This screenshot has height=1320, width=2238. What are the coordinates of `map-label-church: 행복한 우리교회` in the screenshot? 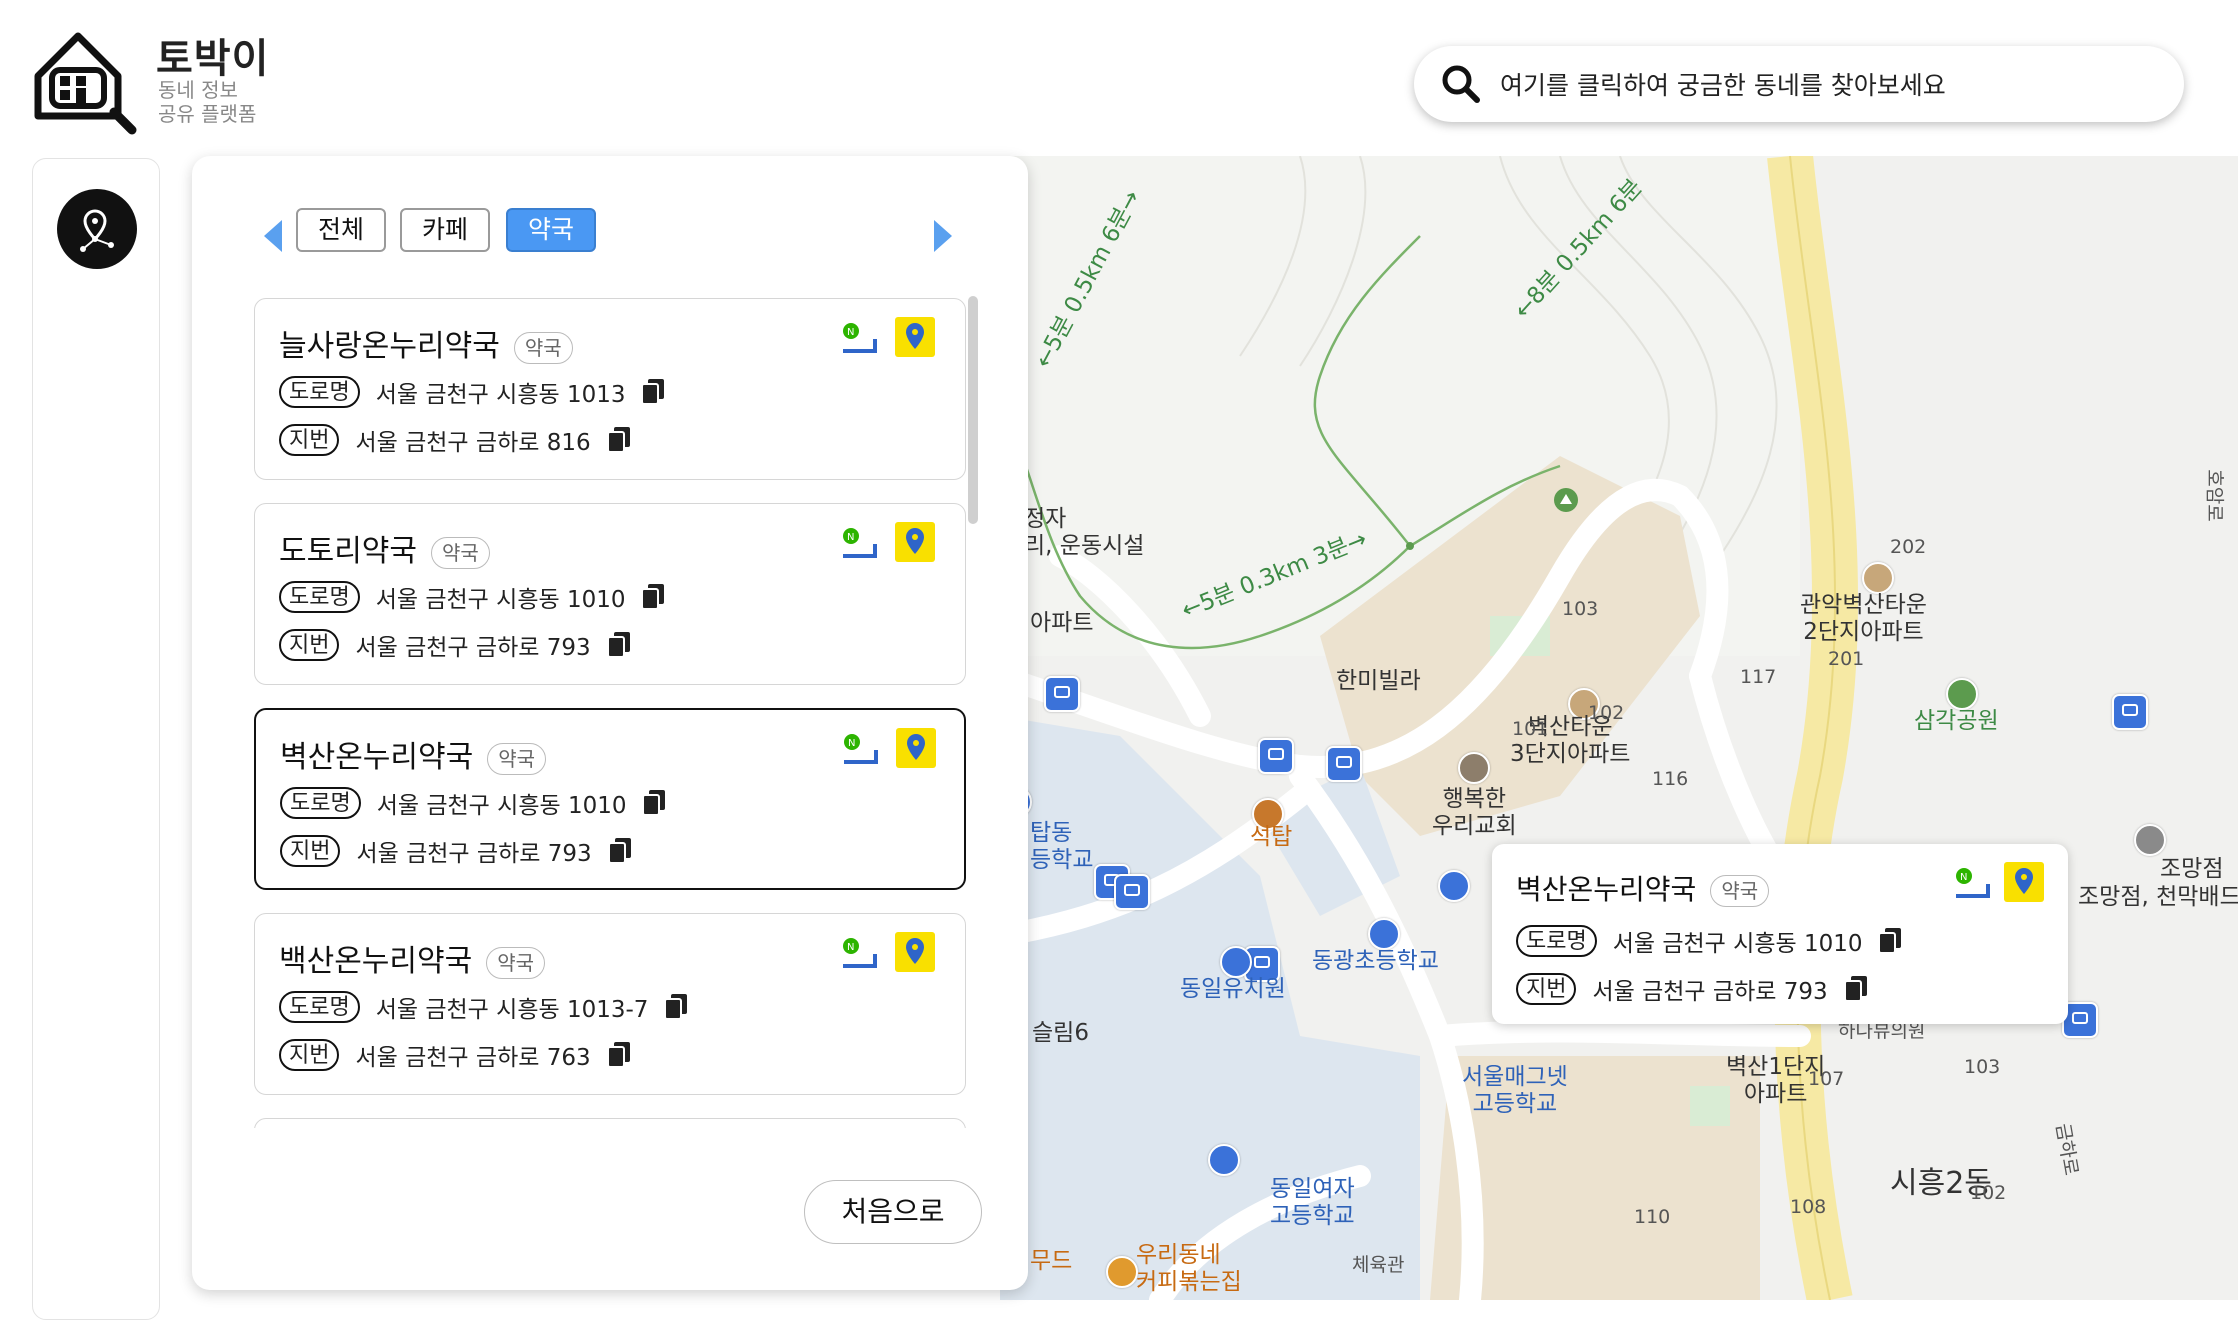 It's located at (1474, 812).